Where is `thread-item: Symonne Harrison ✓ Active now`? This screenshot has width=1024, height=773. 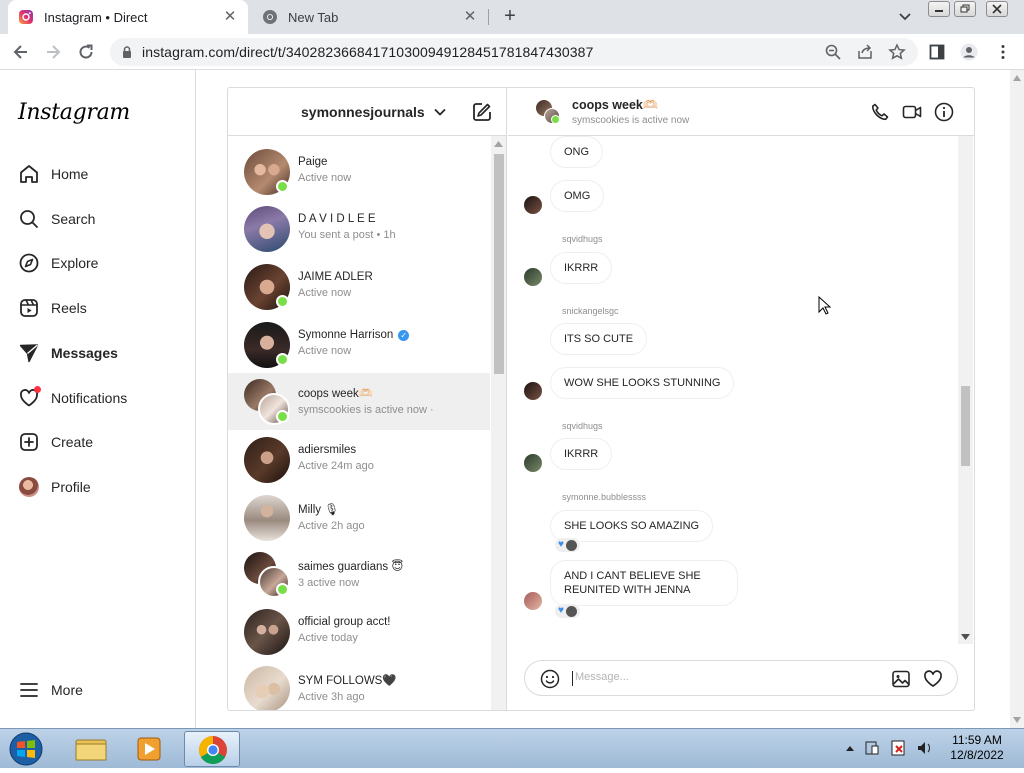 thread-item: Symonne Harrison ✓ Active now is located at coordinates (359, 344).